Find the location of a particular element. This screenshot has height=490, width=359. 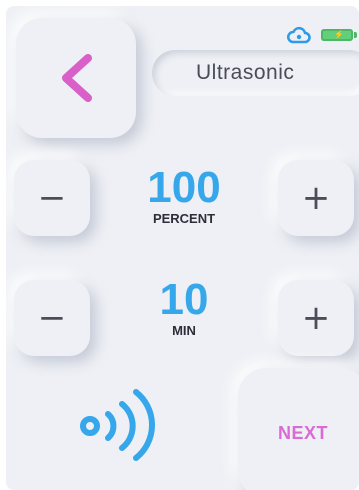

mode-selector: Ultrasonic is located at coordinates (255, 73).